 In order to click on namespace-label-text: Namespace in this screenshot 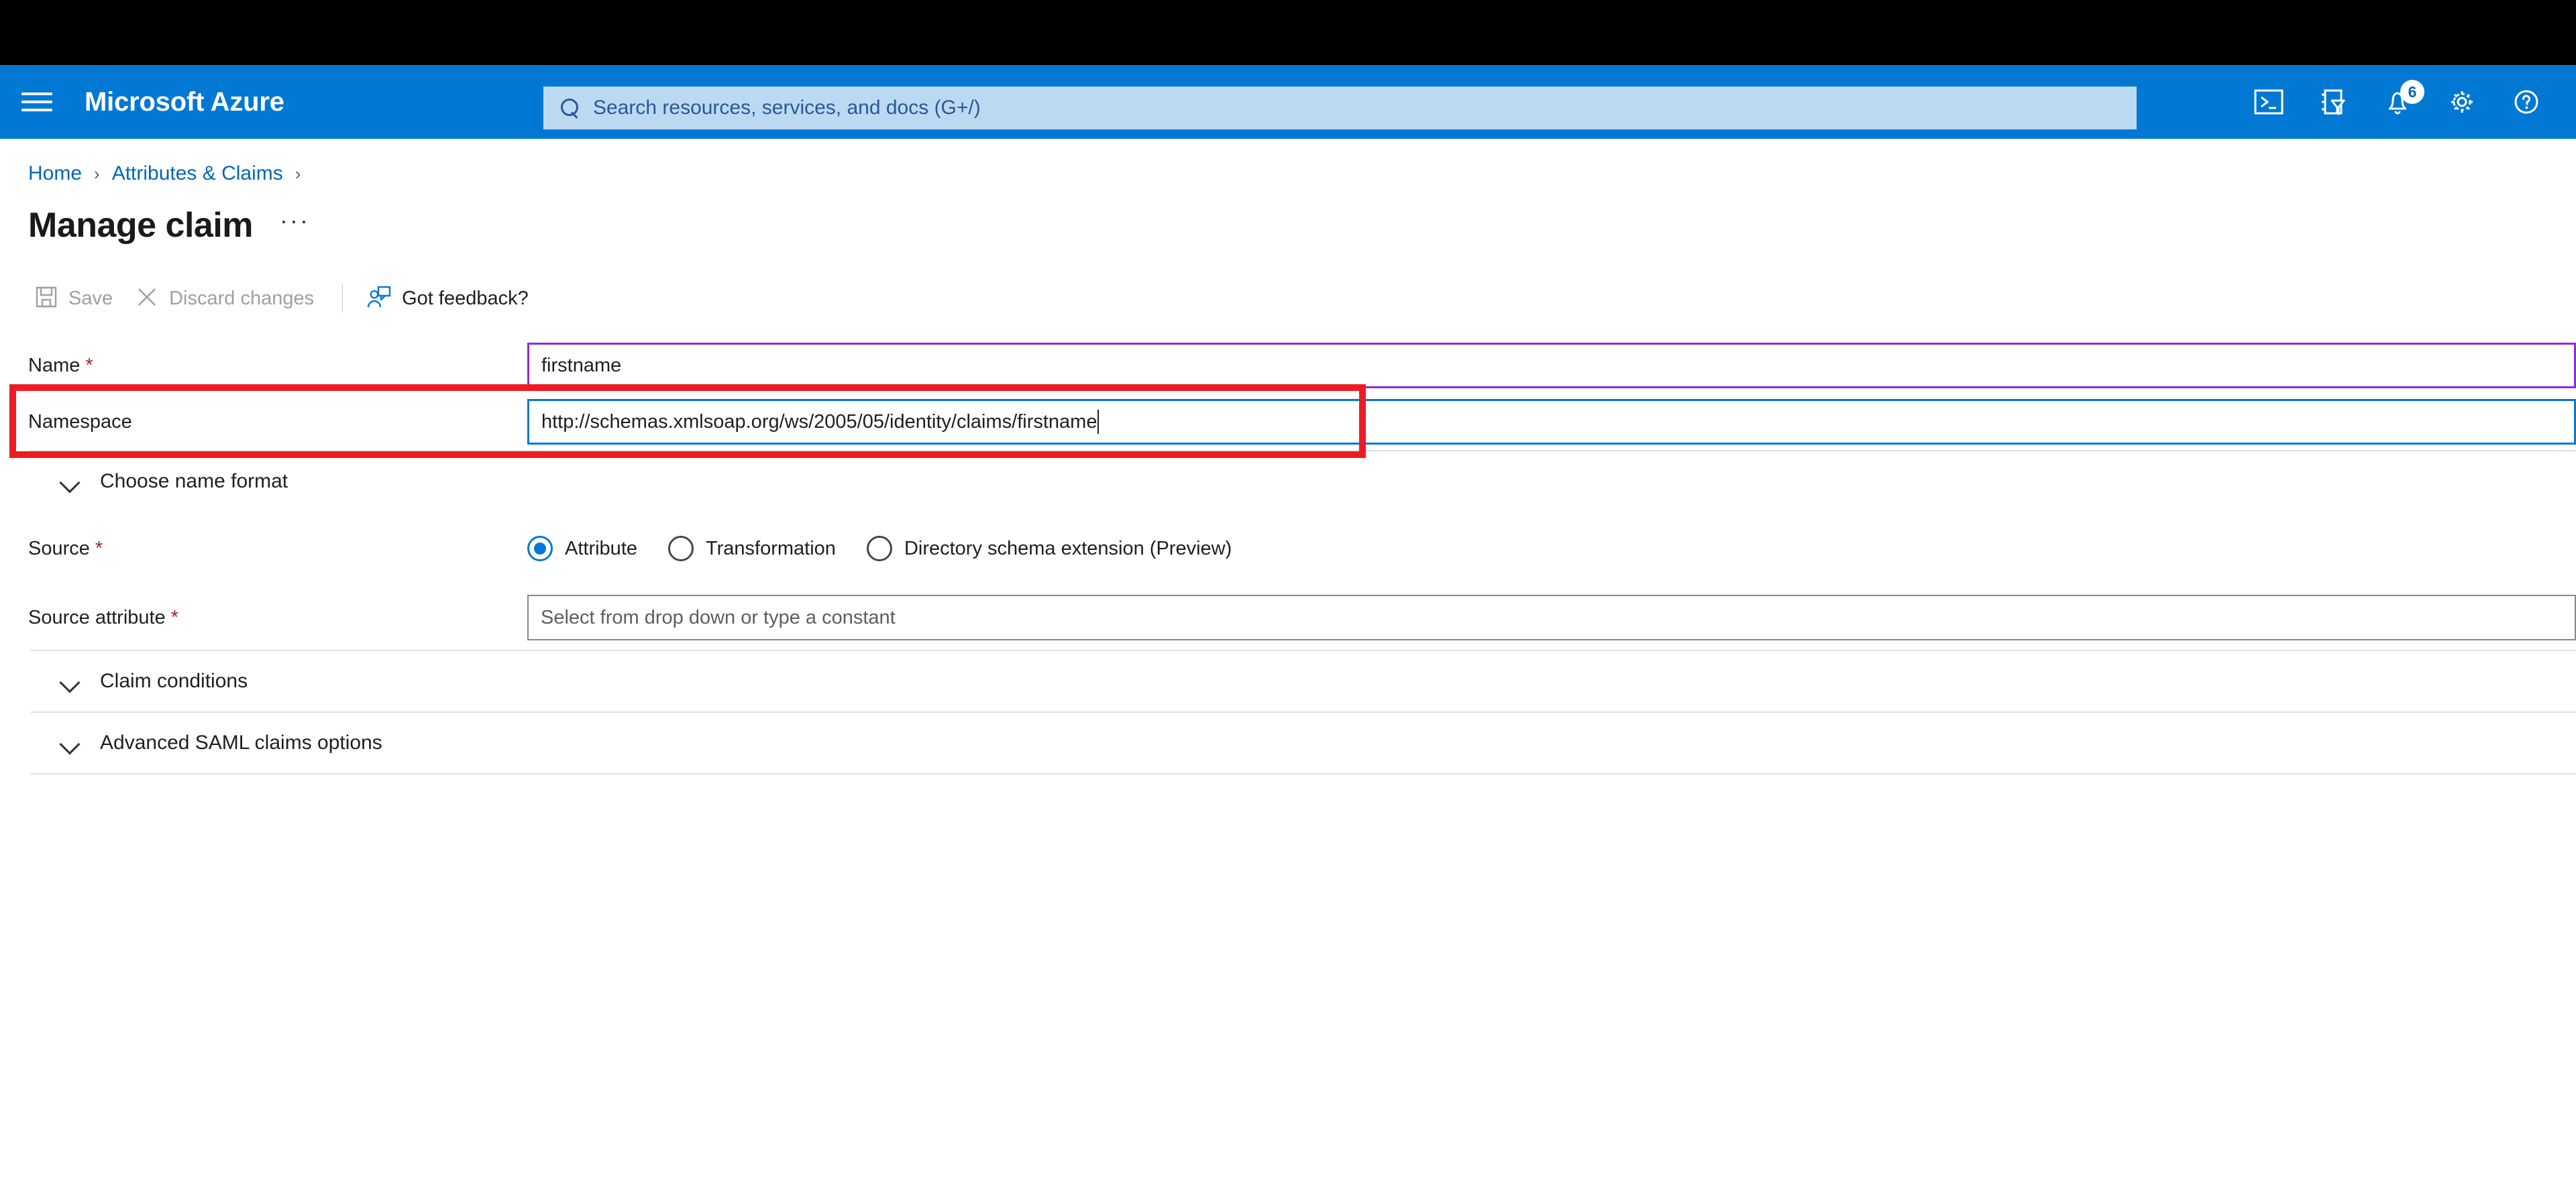, I will do `click(80, 421)`.